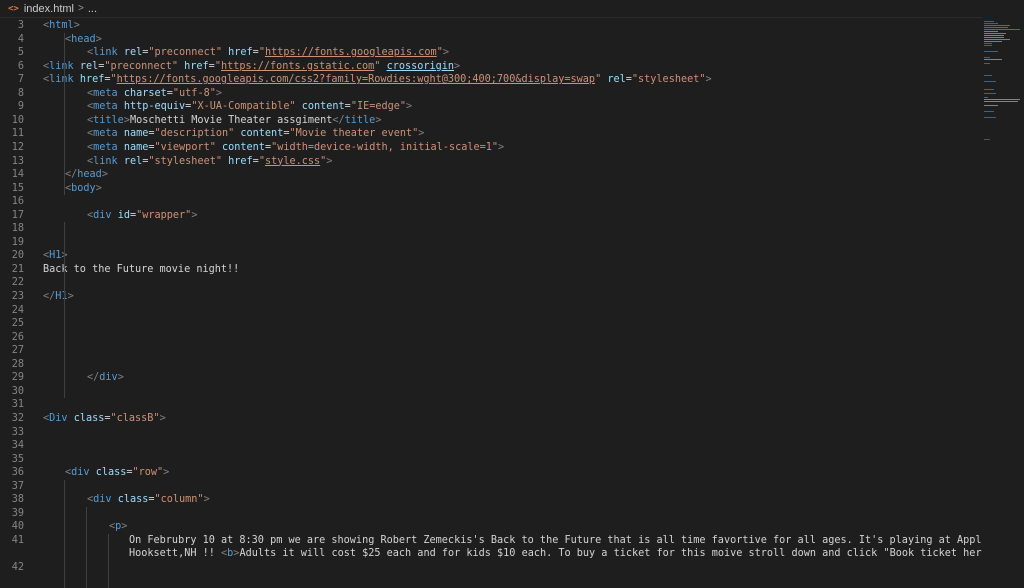 The width and height of the screenshot is (1024, 588). I want to click on code-line: 25, so click(490, 324).